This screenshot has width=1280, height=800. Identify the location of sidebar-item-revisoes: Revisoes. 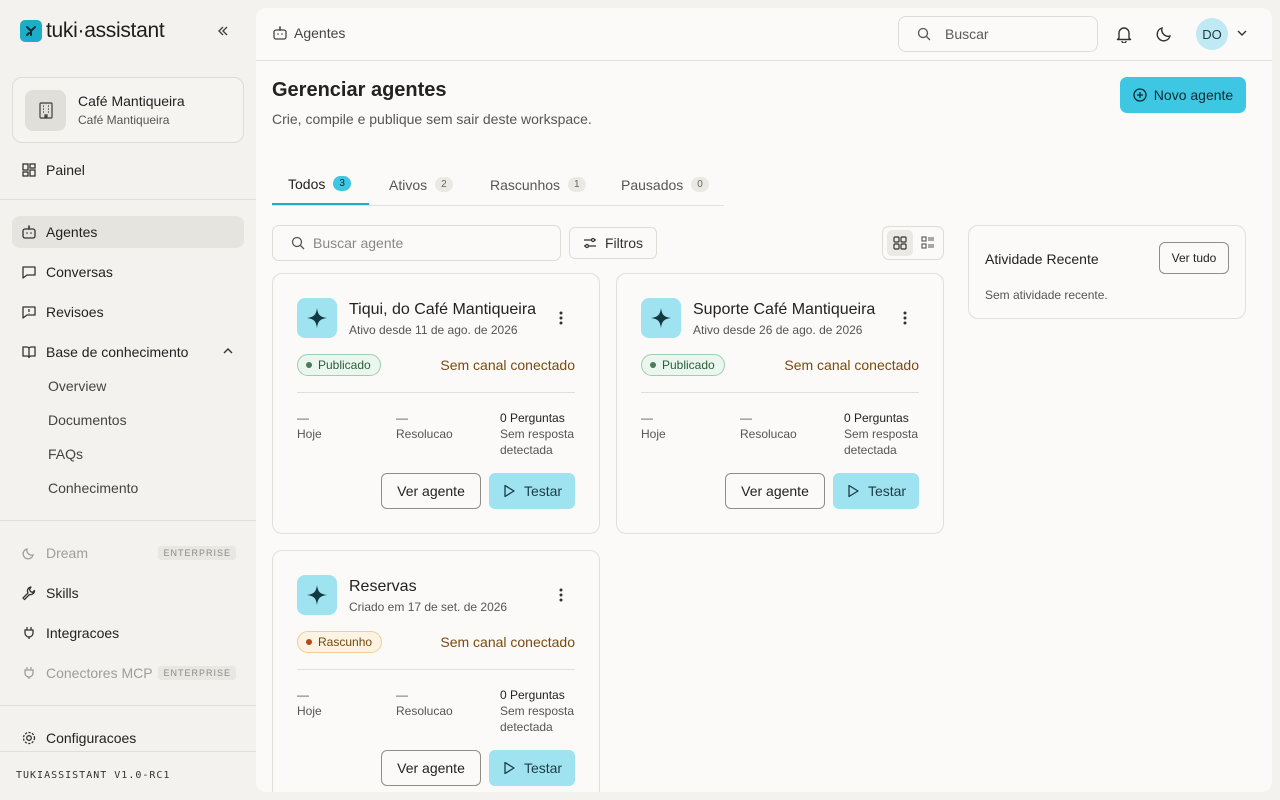
(128, 312).